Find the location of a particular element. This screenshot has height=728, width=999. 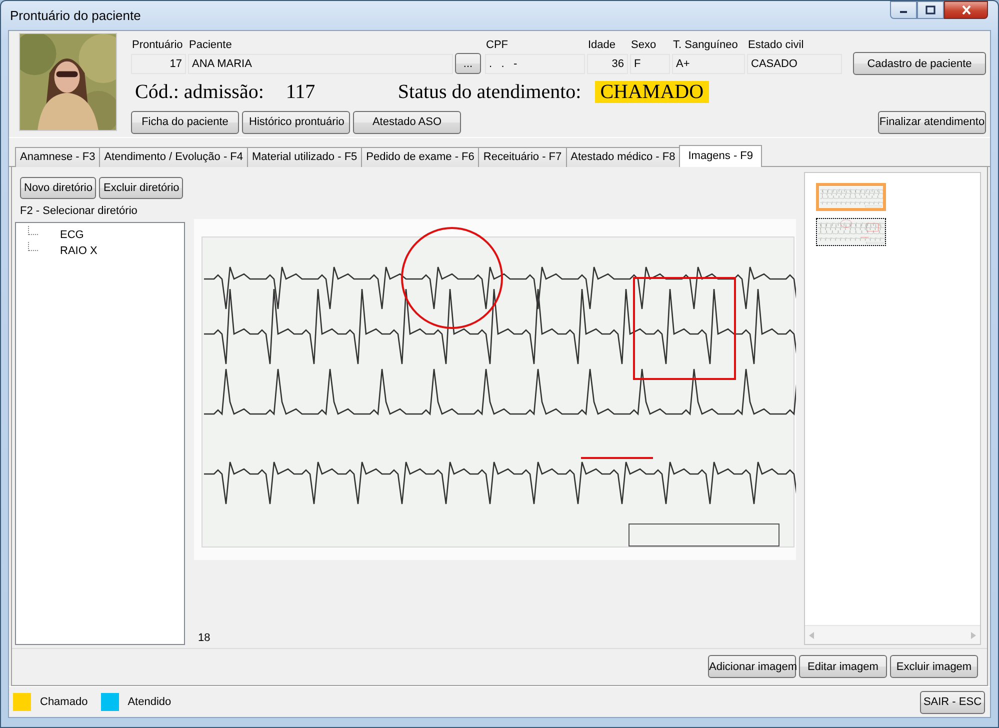

tab: Atendimento / Evolução - F4 is located at coordinates (173, 156).